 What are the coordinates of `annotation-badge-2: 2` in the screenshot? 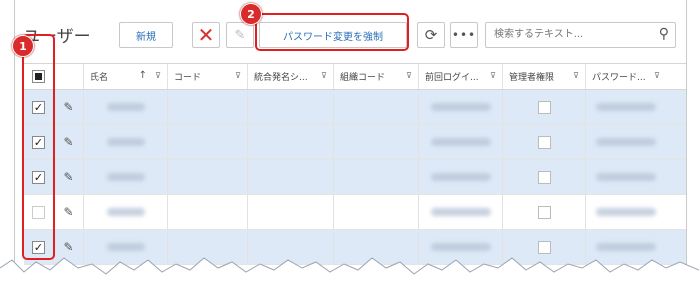 It's located at (251, 14).